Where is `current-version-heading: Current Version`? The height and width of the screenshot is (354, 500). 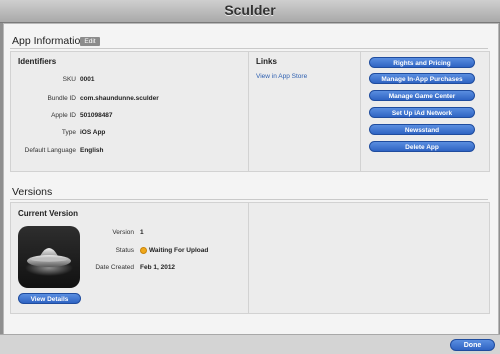
current-version-heading: Current Version is located at coordinates (48, 213).